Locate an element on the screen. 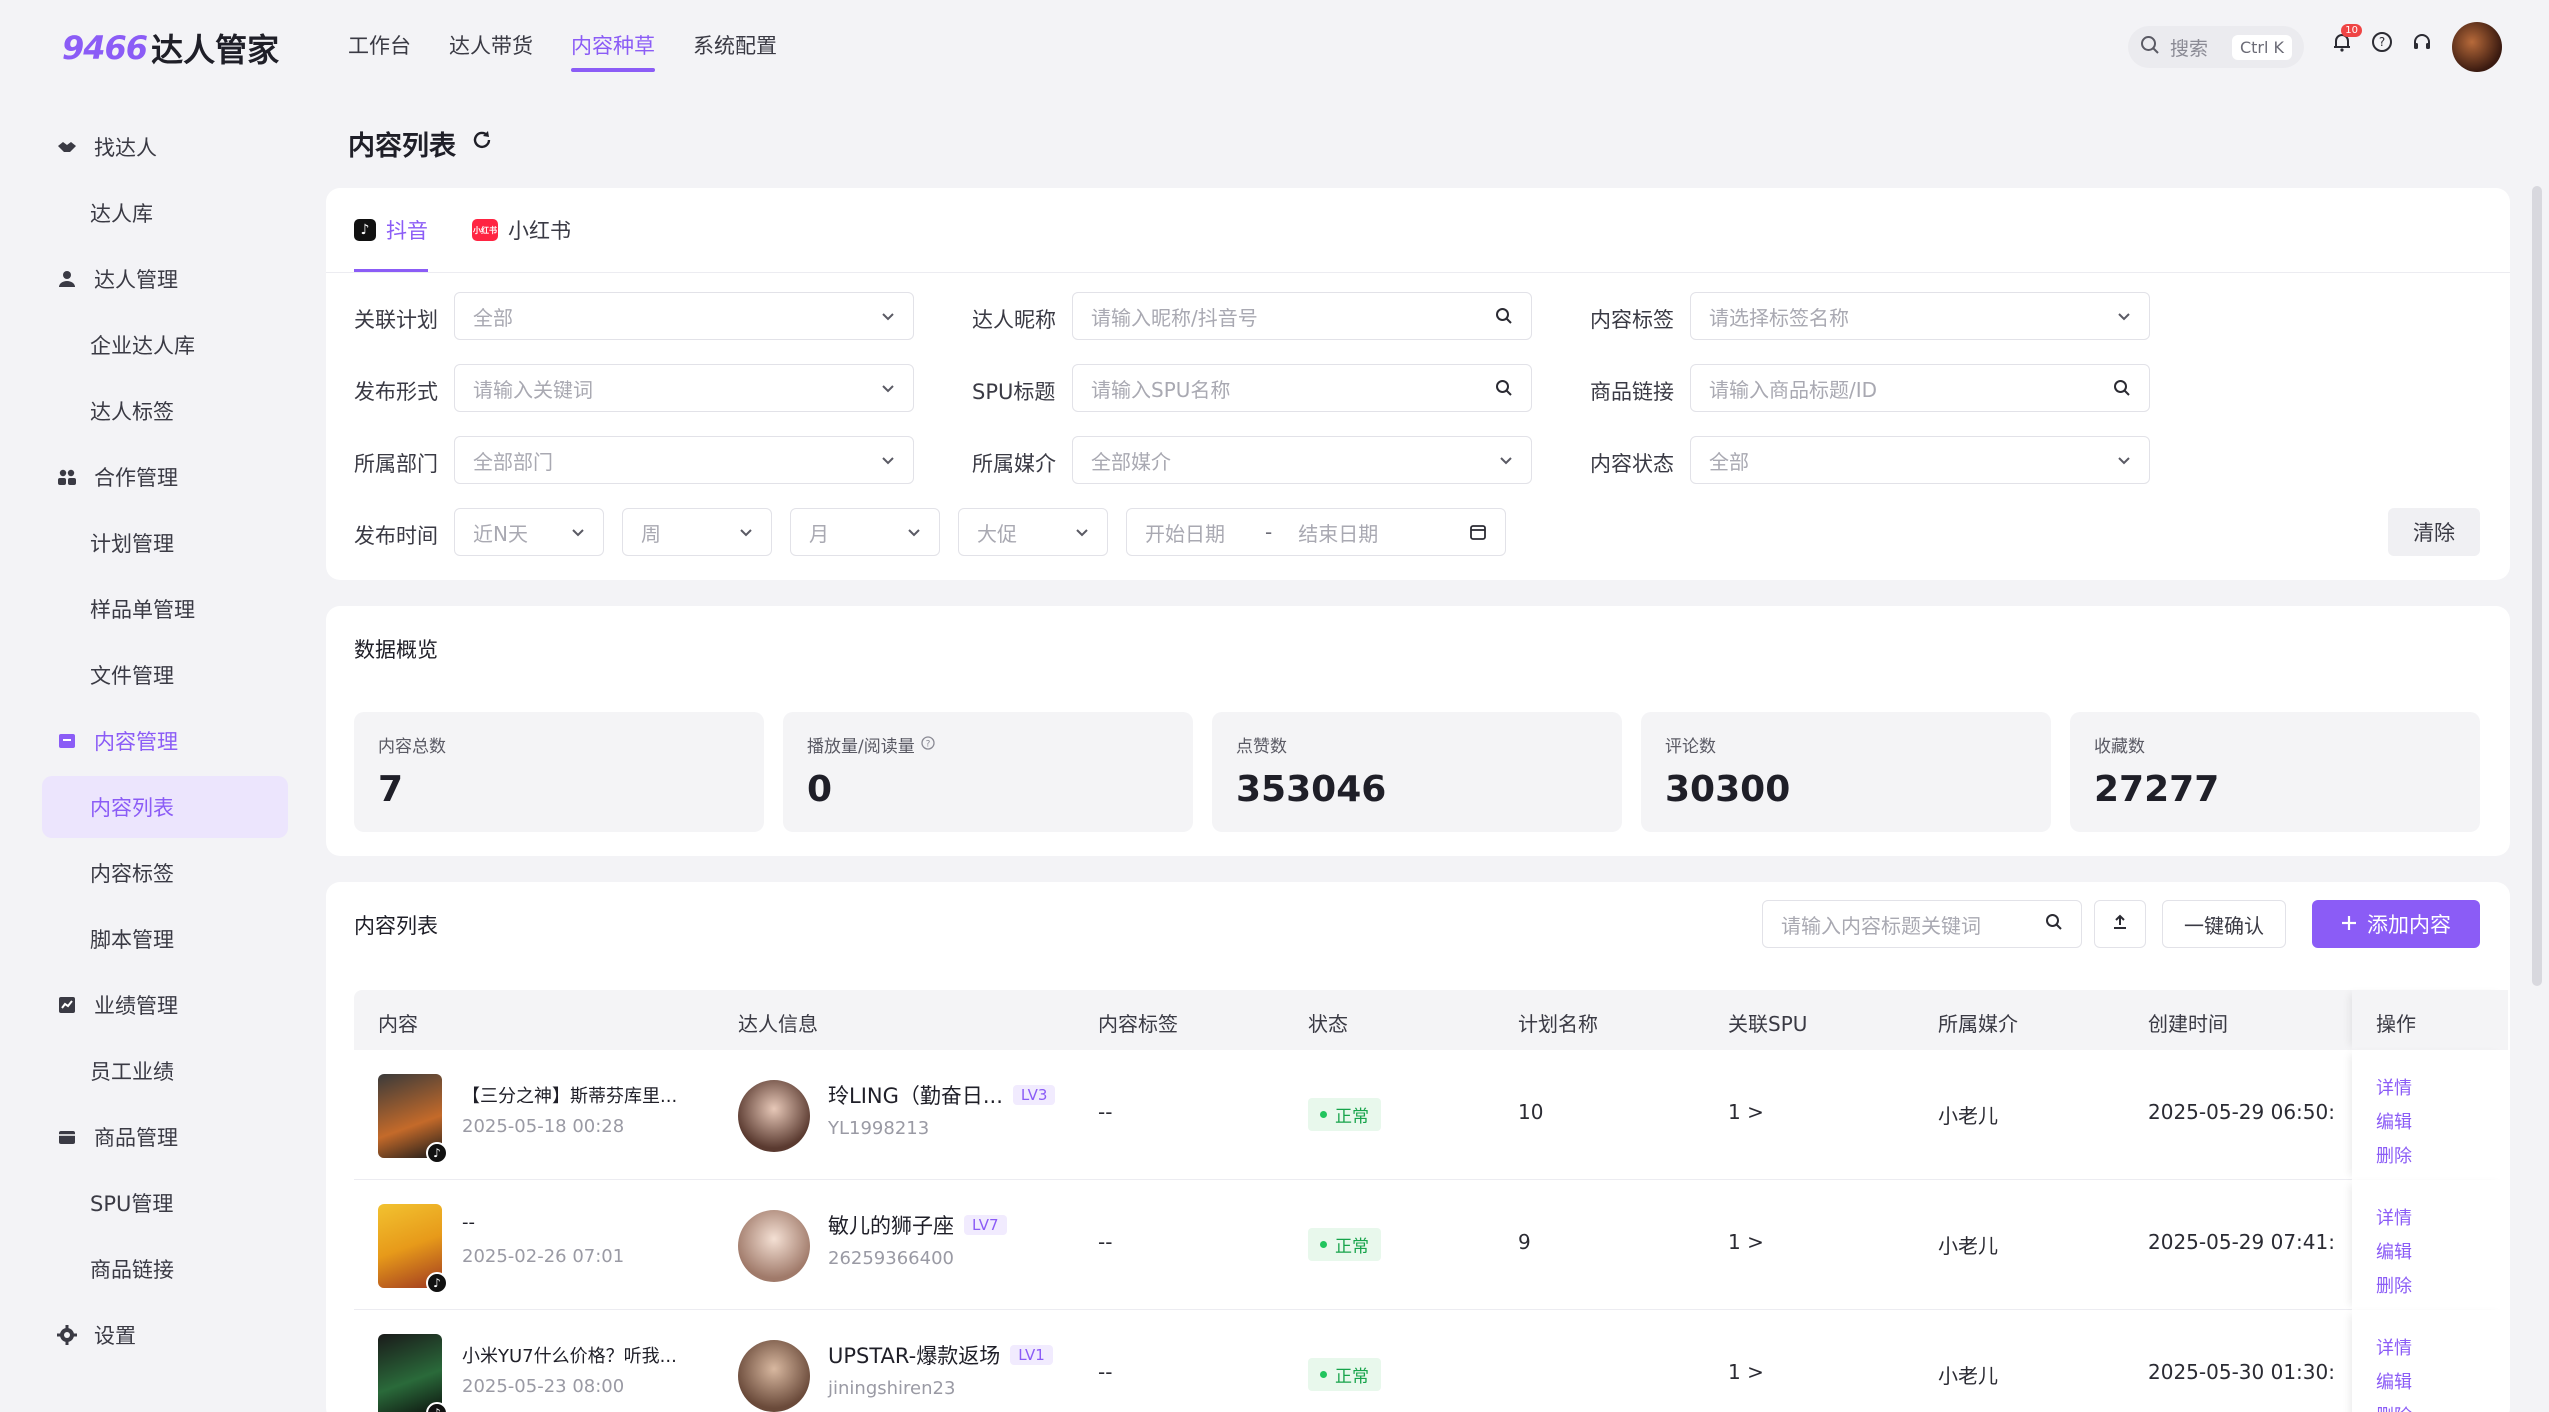 This screenshot has width=2549, height=1412. sidebar-item-kol-library: 达人库 is located at coordinates (165, 213).